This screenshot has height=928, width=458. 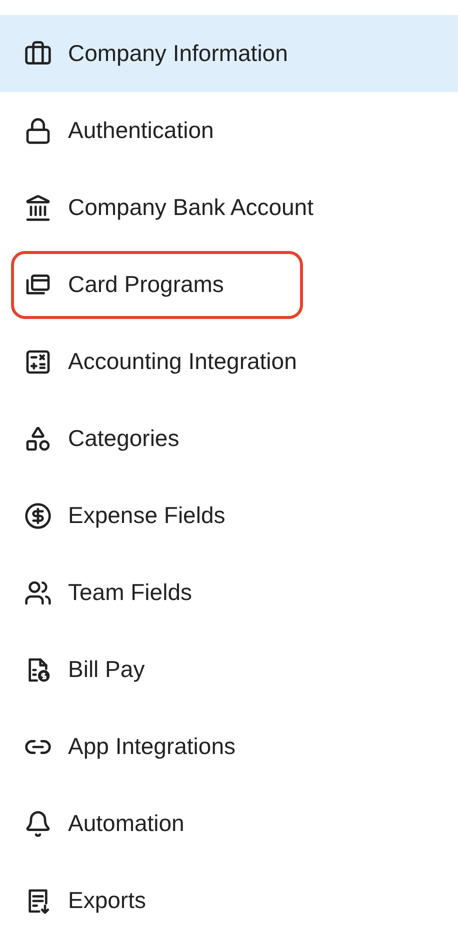 What do you see at coordinates (127, 516) in the screenshot?
I see `menu-item: Expense Fields` at bounding box center [127, 516].